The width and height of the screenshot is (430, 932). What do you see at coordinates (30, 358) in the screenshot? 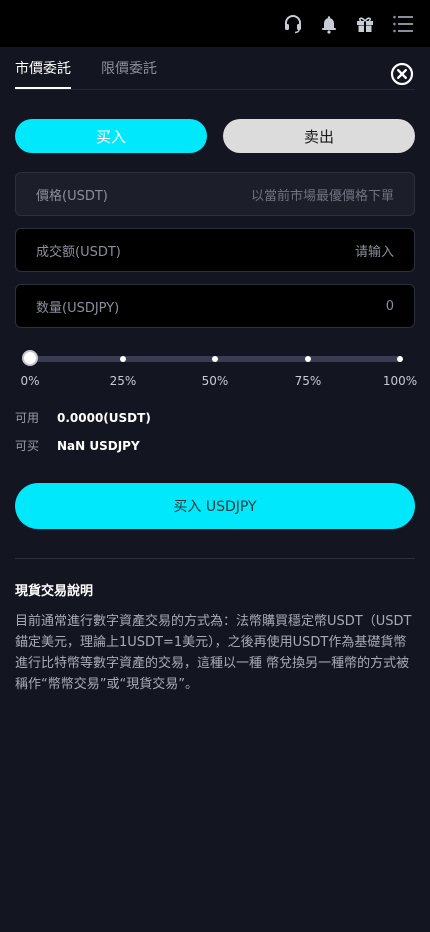
I see `slider-thumb` at bounding box center [30, 358].